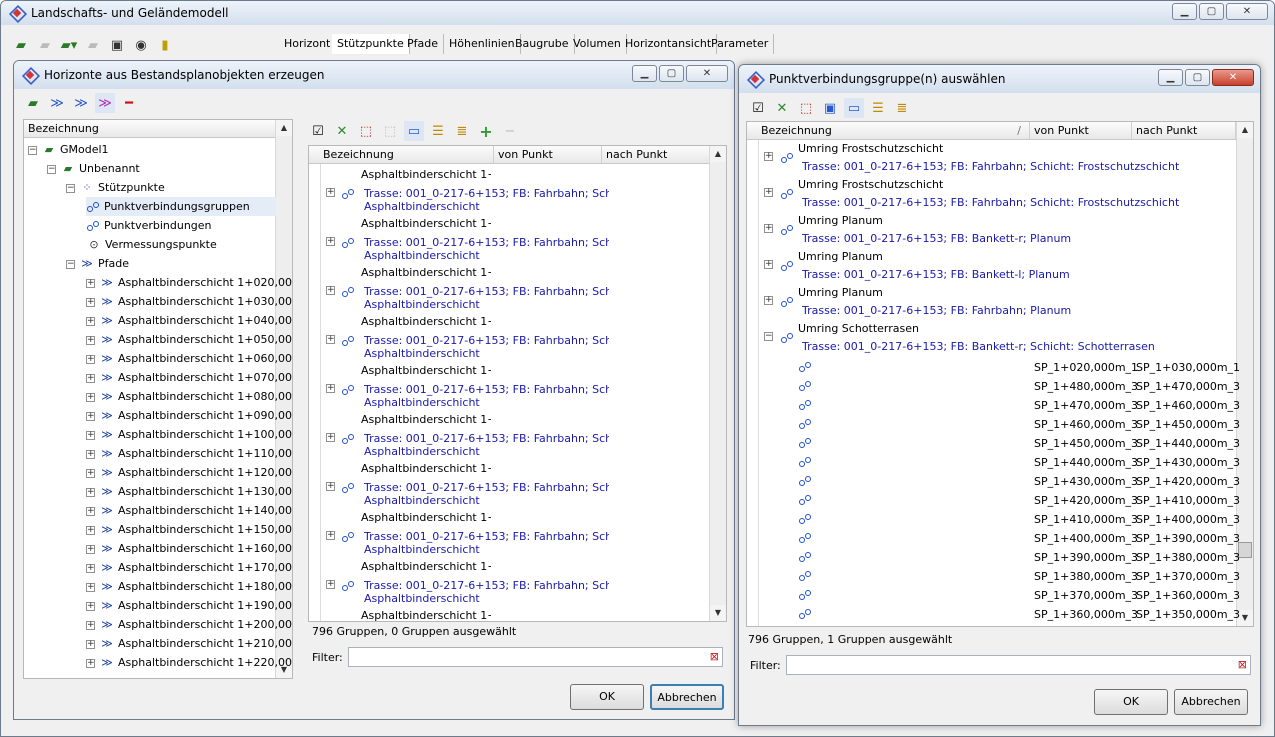 This screenshot has width=1275, height=737. What do you see at coordinates (189, 643) in the screenshot?
I see `tree-node-path: + ≫ Asphaltbinderschicht 1+210,000` at bounding box center [189, 643].